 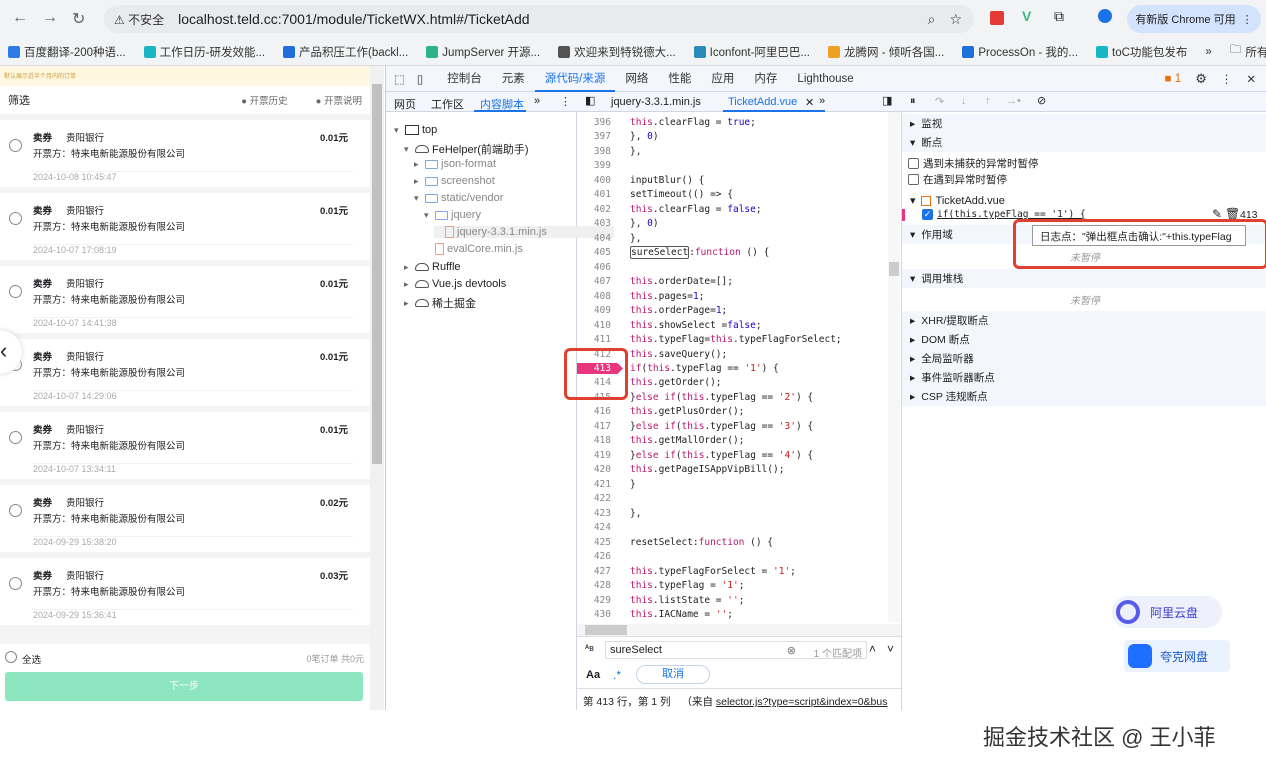 I want to click on line-number: 419, so click(x=594, y=455).